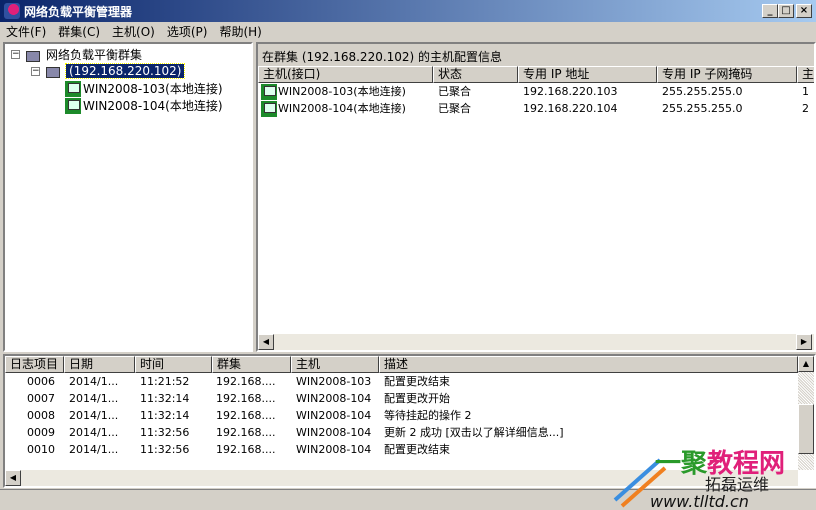 The width and height of the screenshot is (816, 510). Describe the element at coordinates (428, 415) in the screenshot. I see `cell: 等待挂起的操作 2` at that location.